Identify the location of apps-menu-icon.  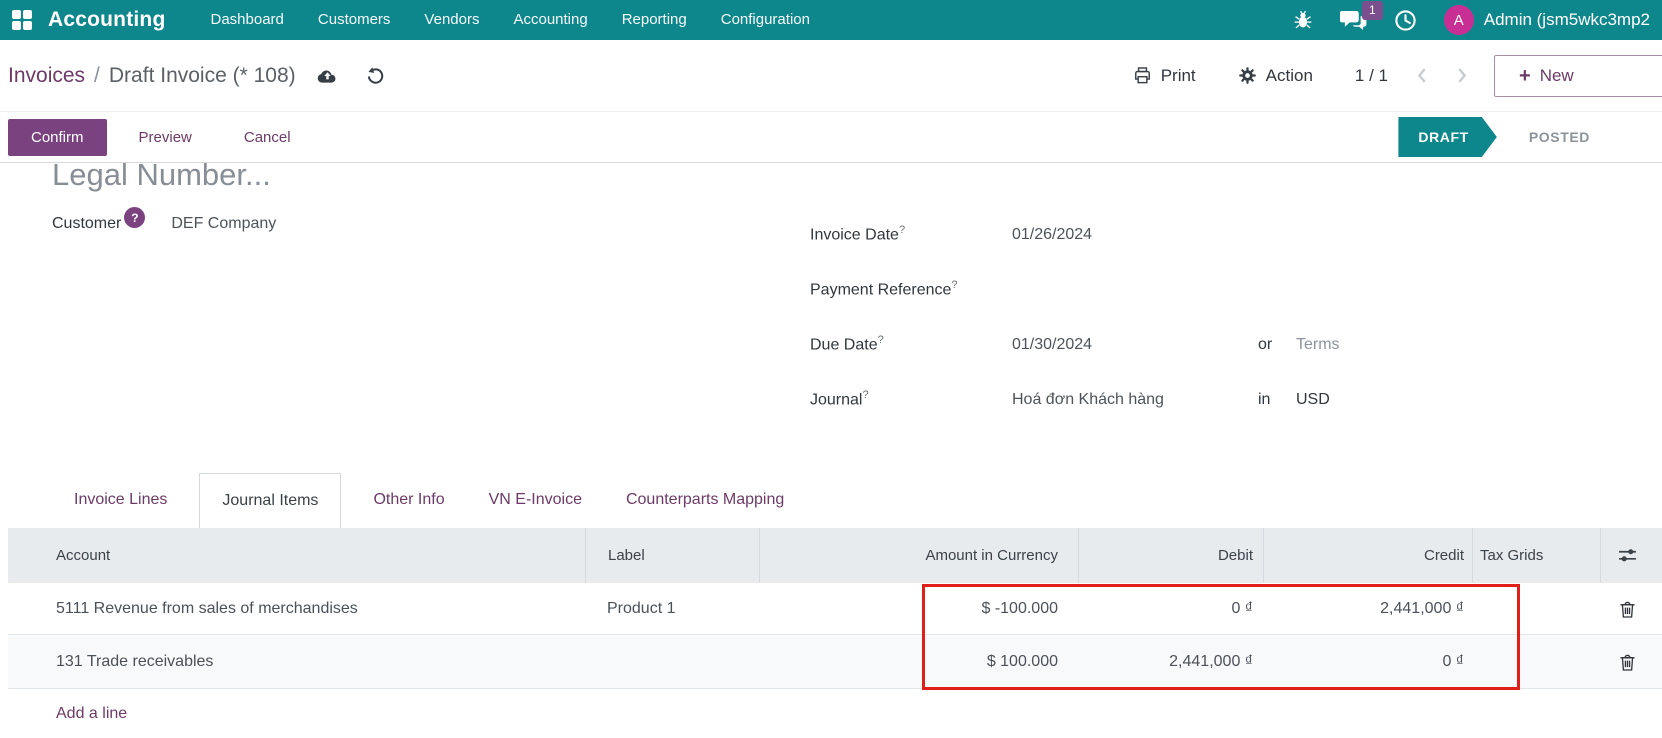
(22, 20).